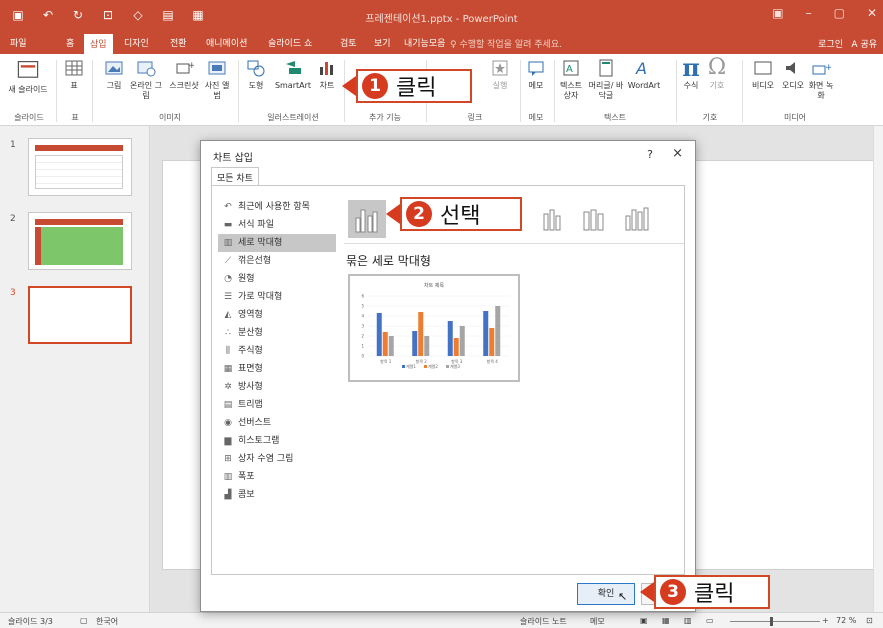 The height and width of the screenshot is (628, 883). What do you see at coordinates (277, 477) in the screenshot?
I see `chart-category-item: ▥ 폭포` at bounding box center [277, 477].